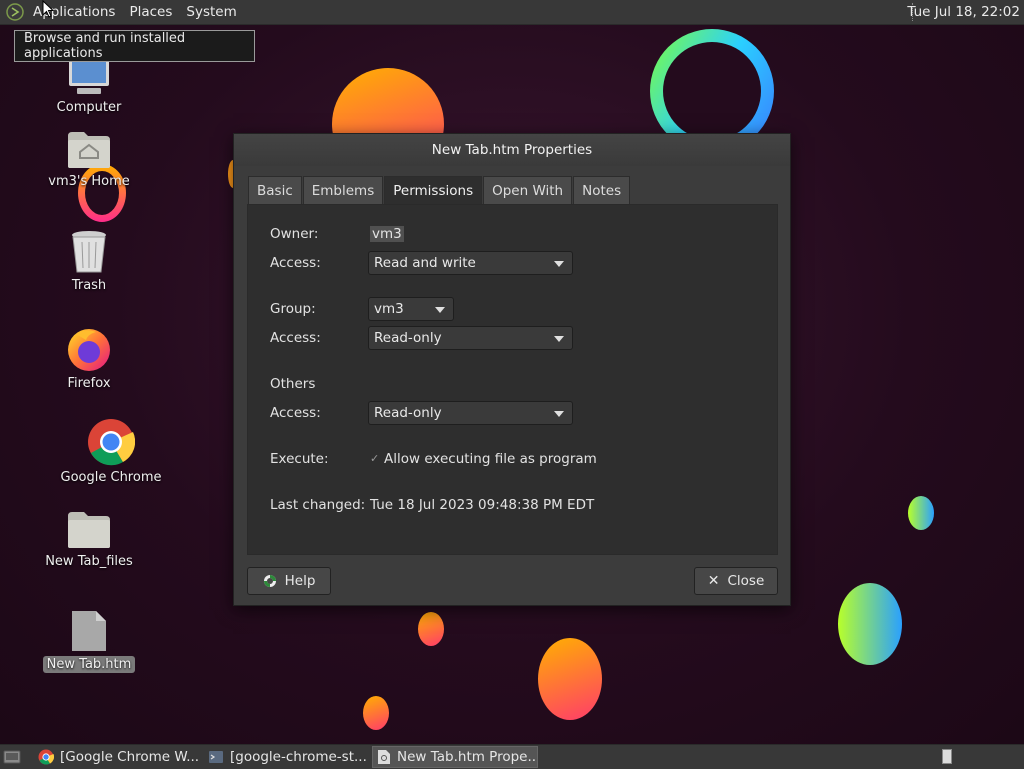 This screenshot has width=1024, height=769. I want to click on tooltip-text: Browse and run installed applications, so click(105, 46).